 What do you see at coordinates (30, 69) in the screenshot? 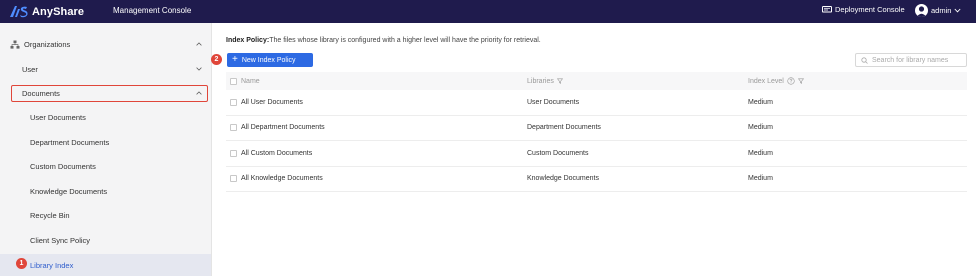
I see `sidebar-item-label: User` at bounding box center [30, 69].